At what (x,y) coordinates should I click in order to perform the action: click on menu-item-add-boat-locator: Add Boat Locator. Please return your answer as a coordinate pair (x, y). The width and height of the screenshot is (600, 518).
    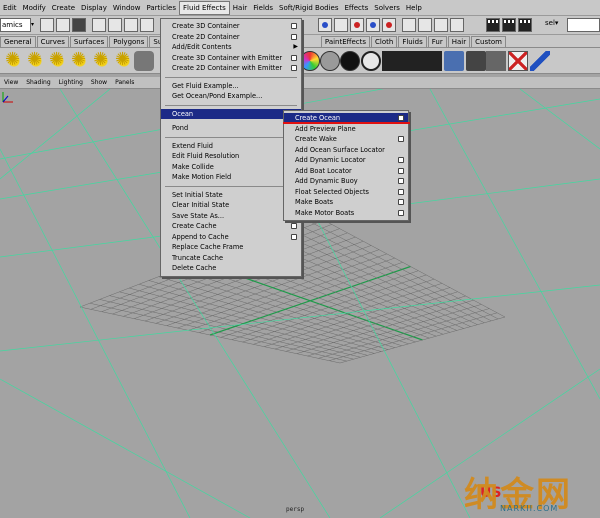
    Looking at the image, I should click on (346, 171).